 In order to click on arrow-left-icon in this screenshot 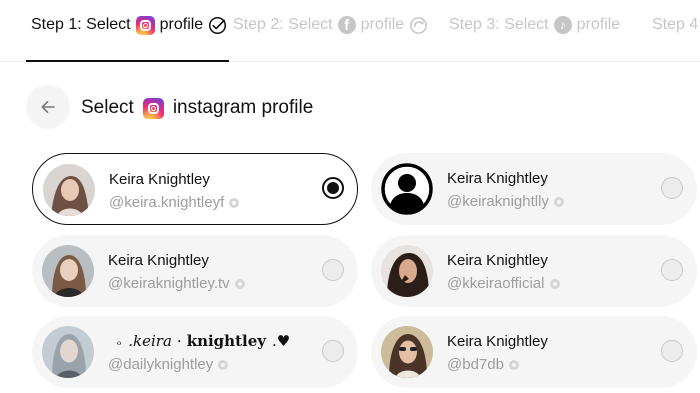, I will do `click(48, 107)`.